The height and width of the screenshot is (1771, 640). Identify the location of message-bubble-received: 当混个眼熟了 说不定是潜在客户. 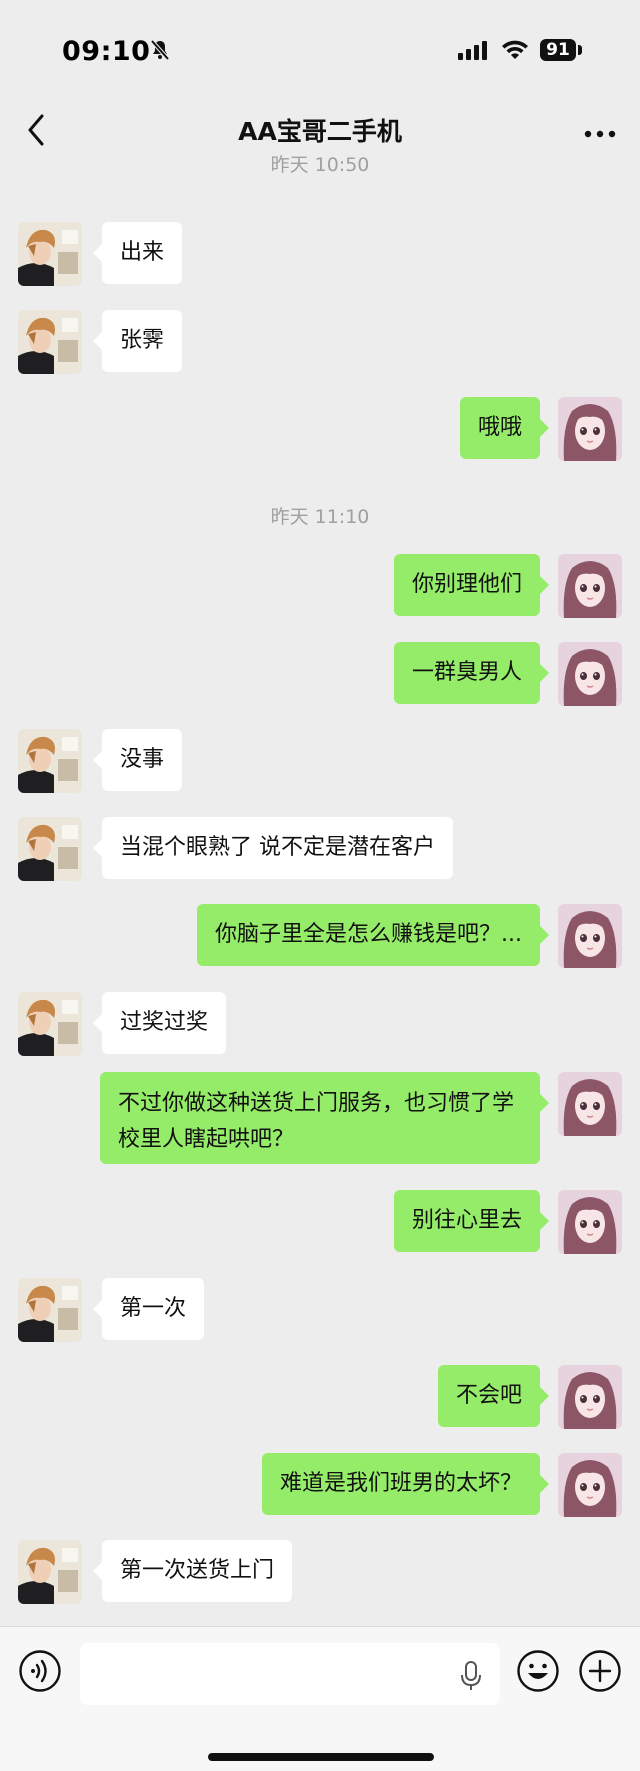
(273, 848).